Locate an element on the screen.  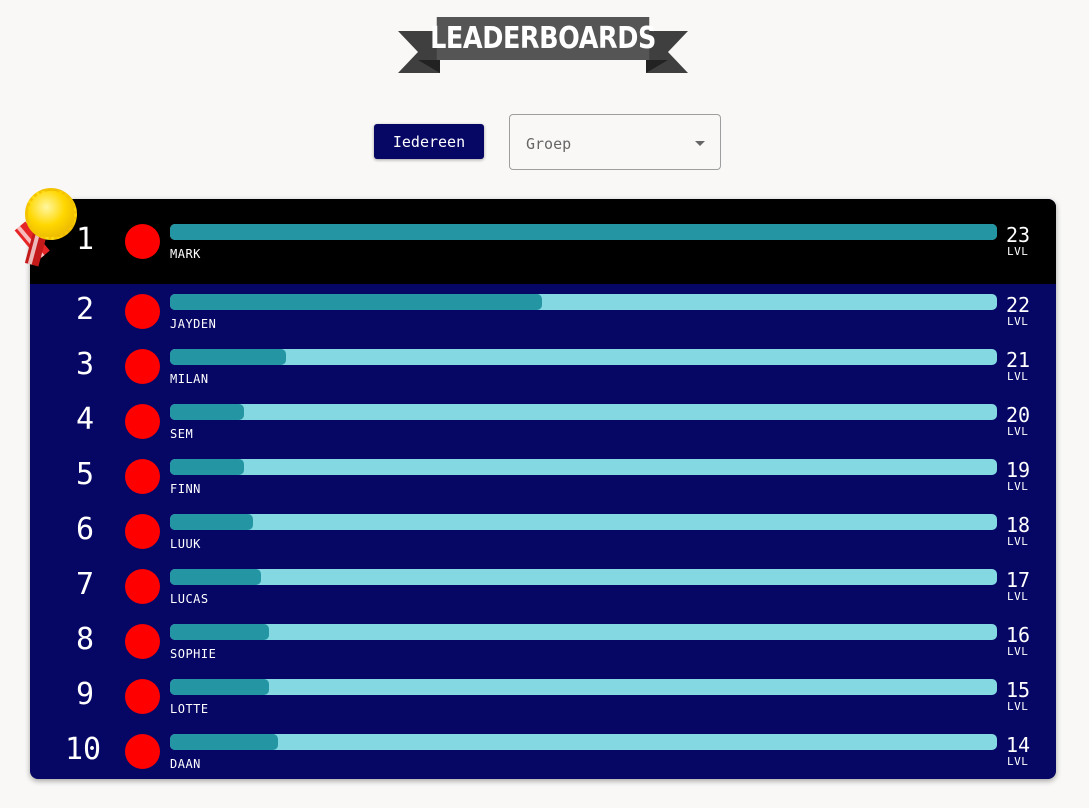
player-name: LUCAS is located at coordinates (189, 599).